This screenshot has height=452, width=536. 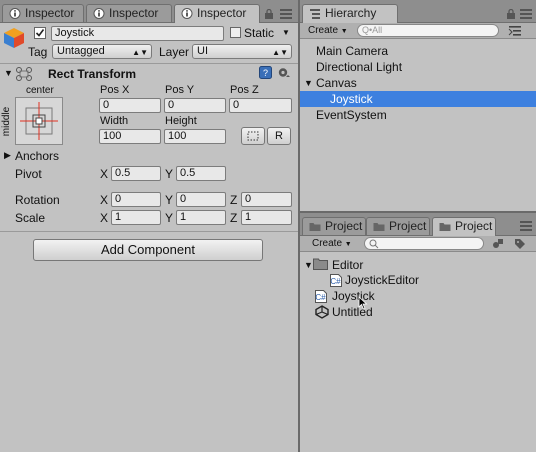 What do you see at coordinates (336, 83) in the screenshot?
I see `item-label: Canvas` at bounding box center [336, 83].